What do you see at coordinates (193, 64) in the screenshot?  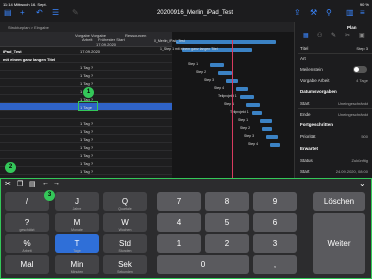 I see `gantt-label: Step 1` at bounding box center [193, 64].